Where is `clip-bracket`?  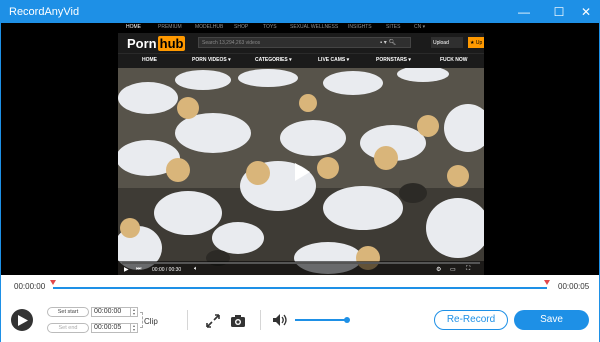 clip-bracket is located at coordinates (141, 320).